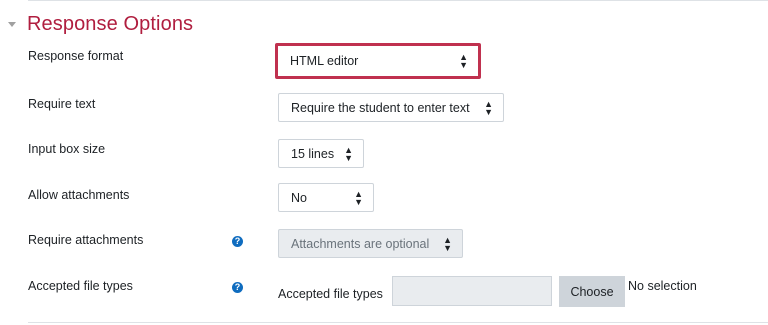  Describe the element at coordinates (360, 243) in the screenshot. I see `require-attachments-value: Attachments are optional` at that location.